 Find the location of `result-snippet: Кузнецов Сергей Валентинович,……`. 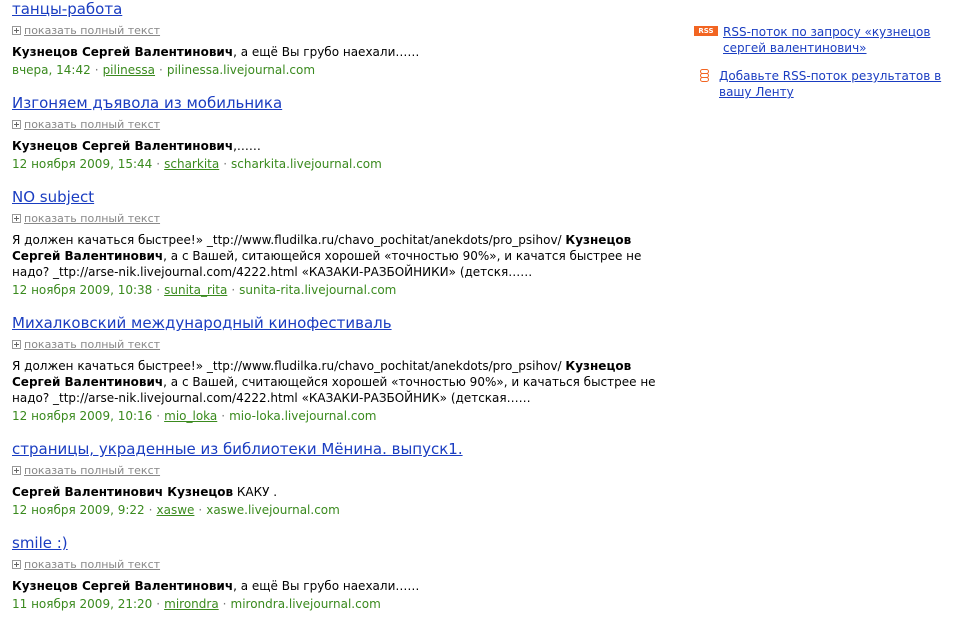

result-snippet: Кузнецов Сергей Валентинович,…… is located at coordinates (334, 146).